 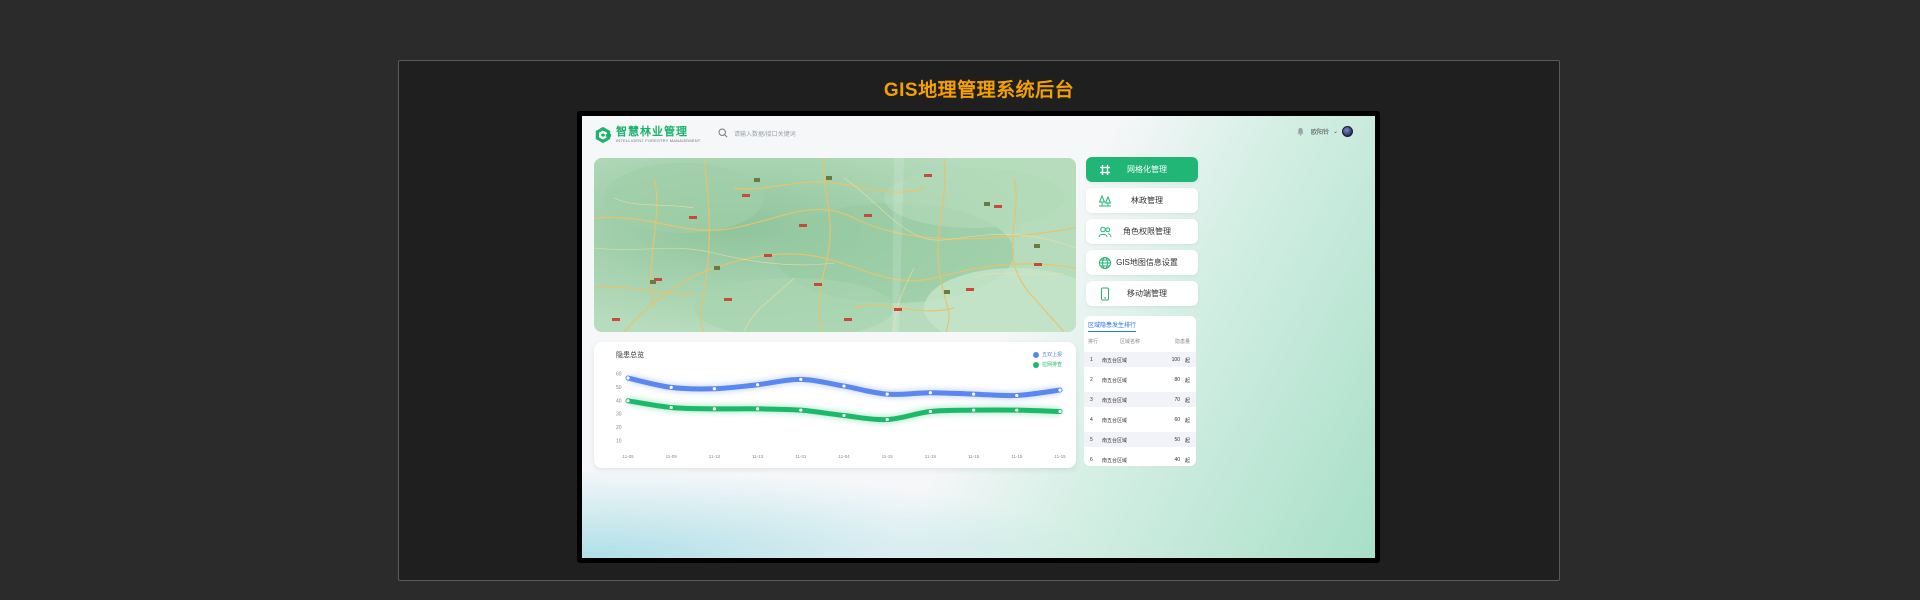 What do you see at coordinates (1140, 379) in the screenshot?
I see `table-row: 2 南五台区域 80 起` at bounding box center [1140, 379].